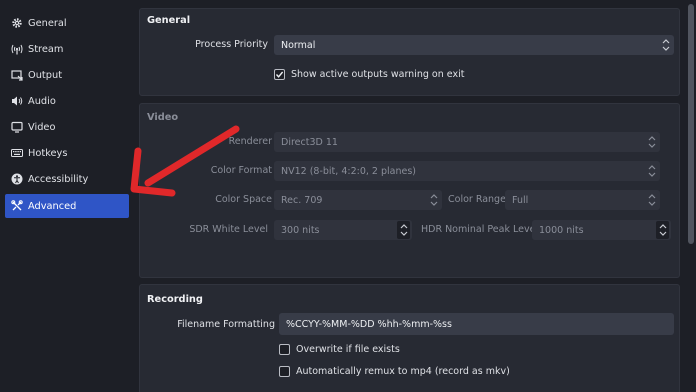  I want to click on sidebar-item-label: Hotkeys, so click(48, 153).